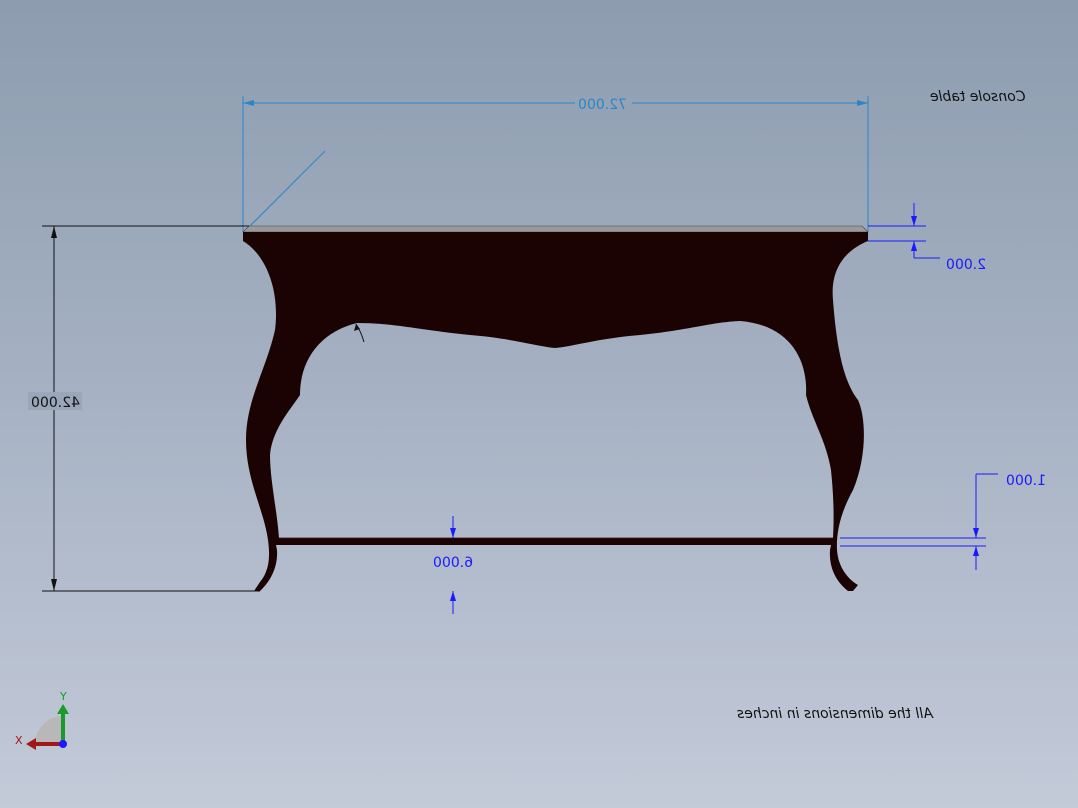 The width and height of the screenshot is (1078, 808). What do you see at coordinates (555, 164) in the screenshot?
I see `width-dimension: 72.000` at bounding box center [555, 164].